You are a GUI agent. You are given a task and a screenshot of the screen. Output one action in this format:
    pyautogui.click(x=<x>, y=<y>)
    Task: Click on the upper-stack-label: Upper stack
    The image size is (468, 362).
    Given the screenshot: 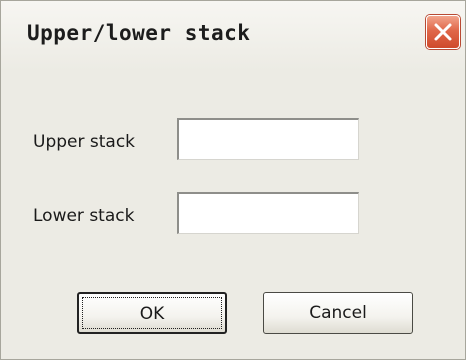 What is the action you would take?
    pyautogui.click(x=84, y=142)
    